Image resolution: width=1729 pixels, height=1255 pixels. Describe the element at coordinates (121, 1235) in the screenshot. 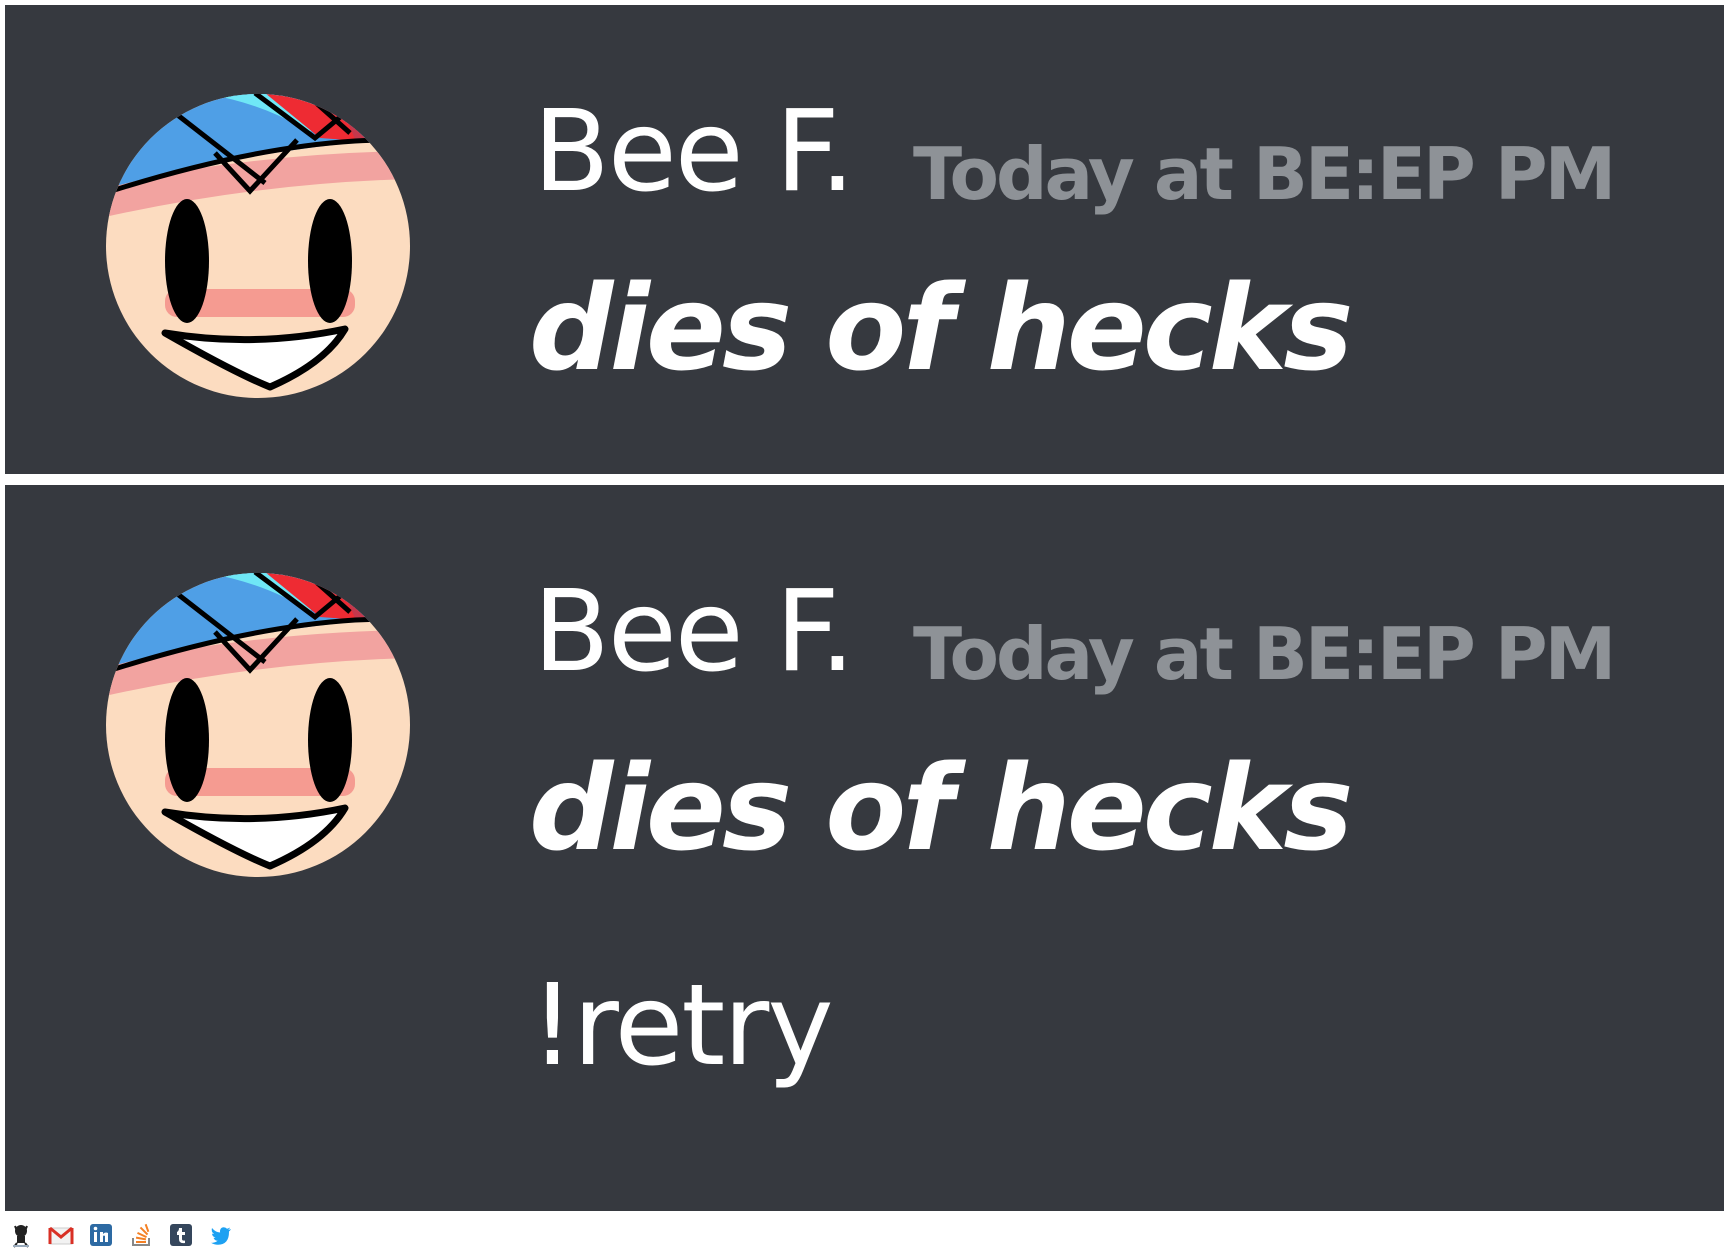

I see `social-links` at that location.